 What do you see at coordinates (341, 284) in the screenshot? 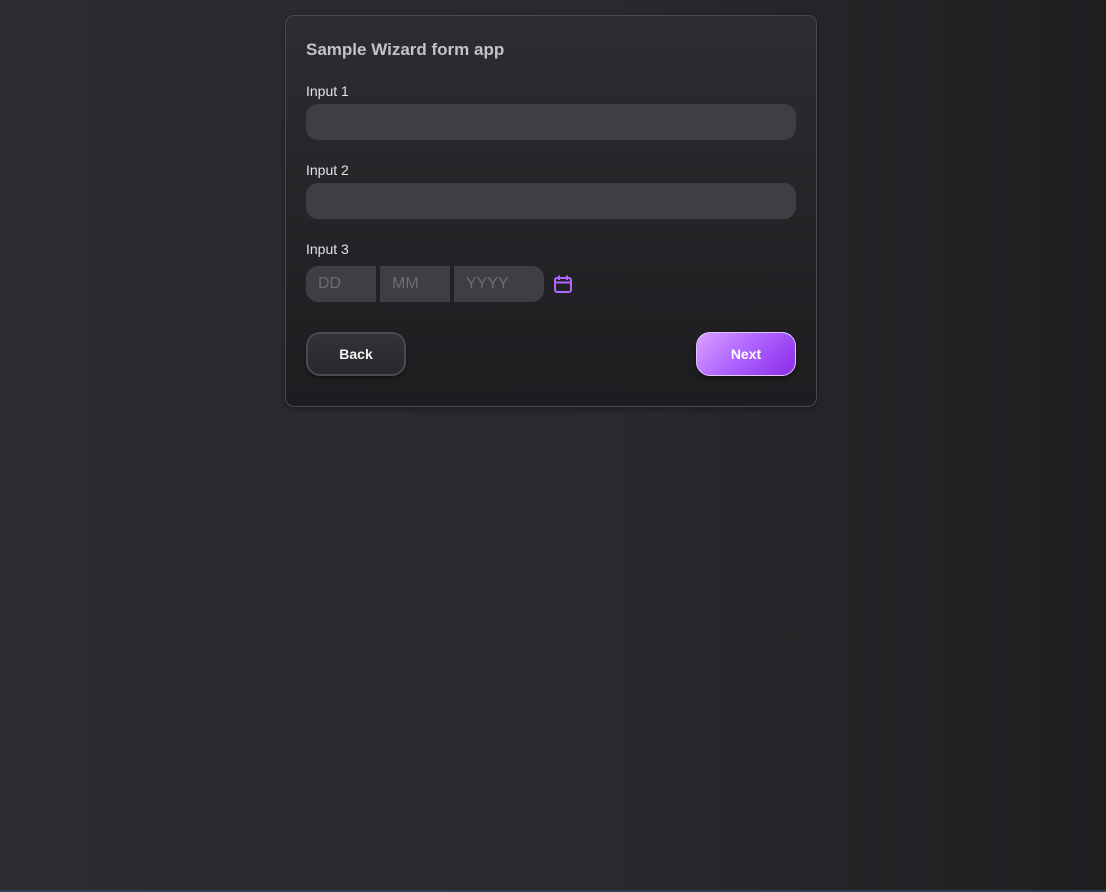
I see `day-field` at bounding box center [341, 284].